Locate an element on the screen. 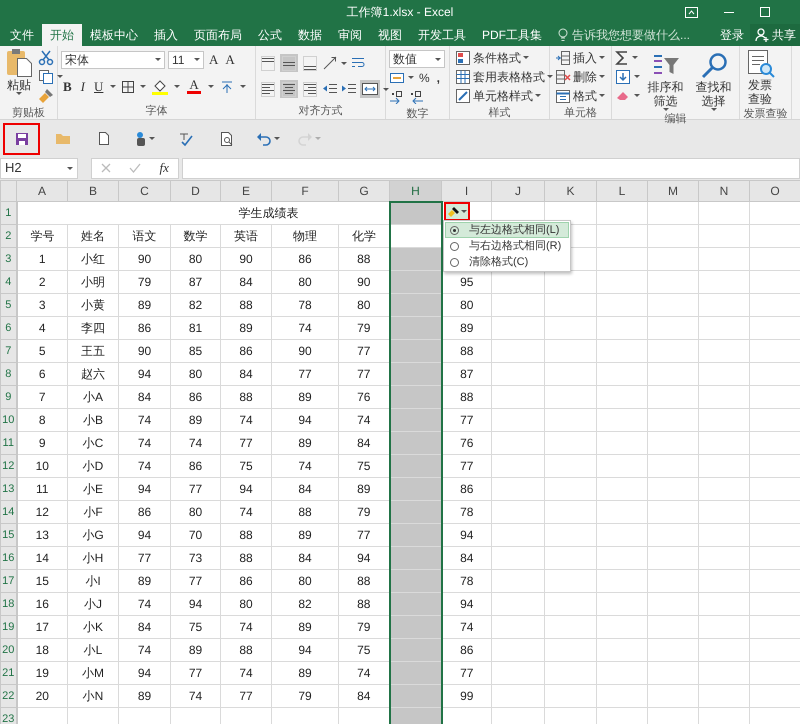 Image resolution: width=800 pixels, height=724 pixels. row-header: 20 is located at coordinates (8, 650).